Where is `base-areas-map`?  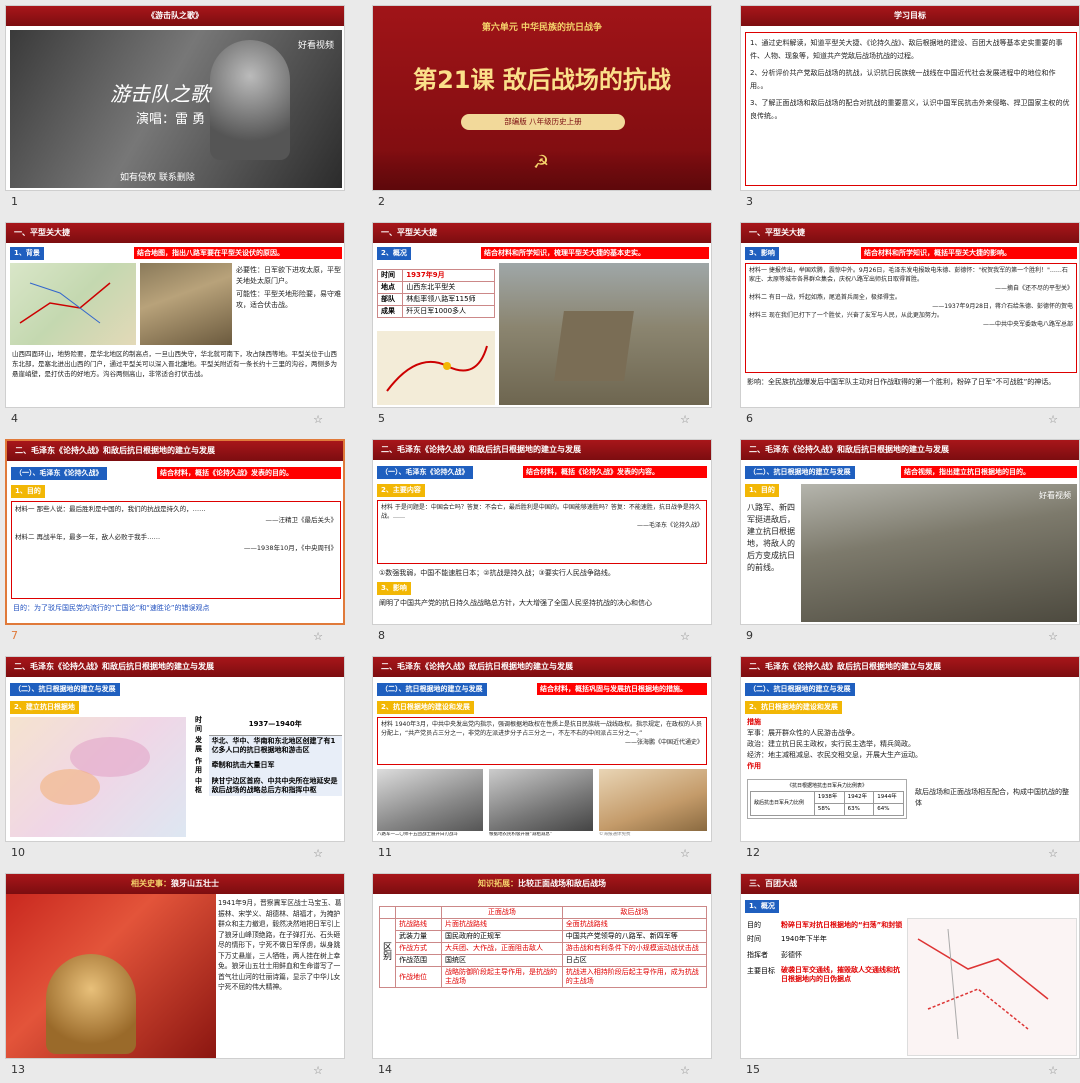 base-areas-map is located at coordinates (98, 777).